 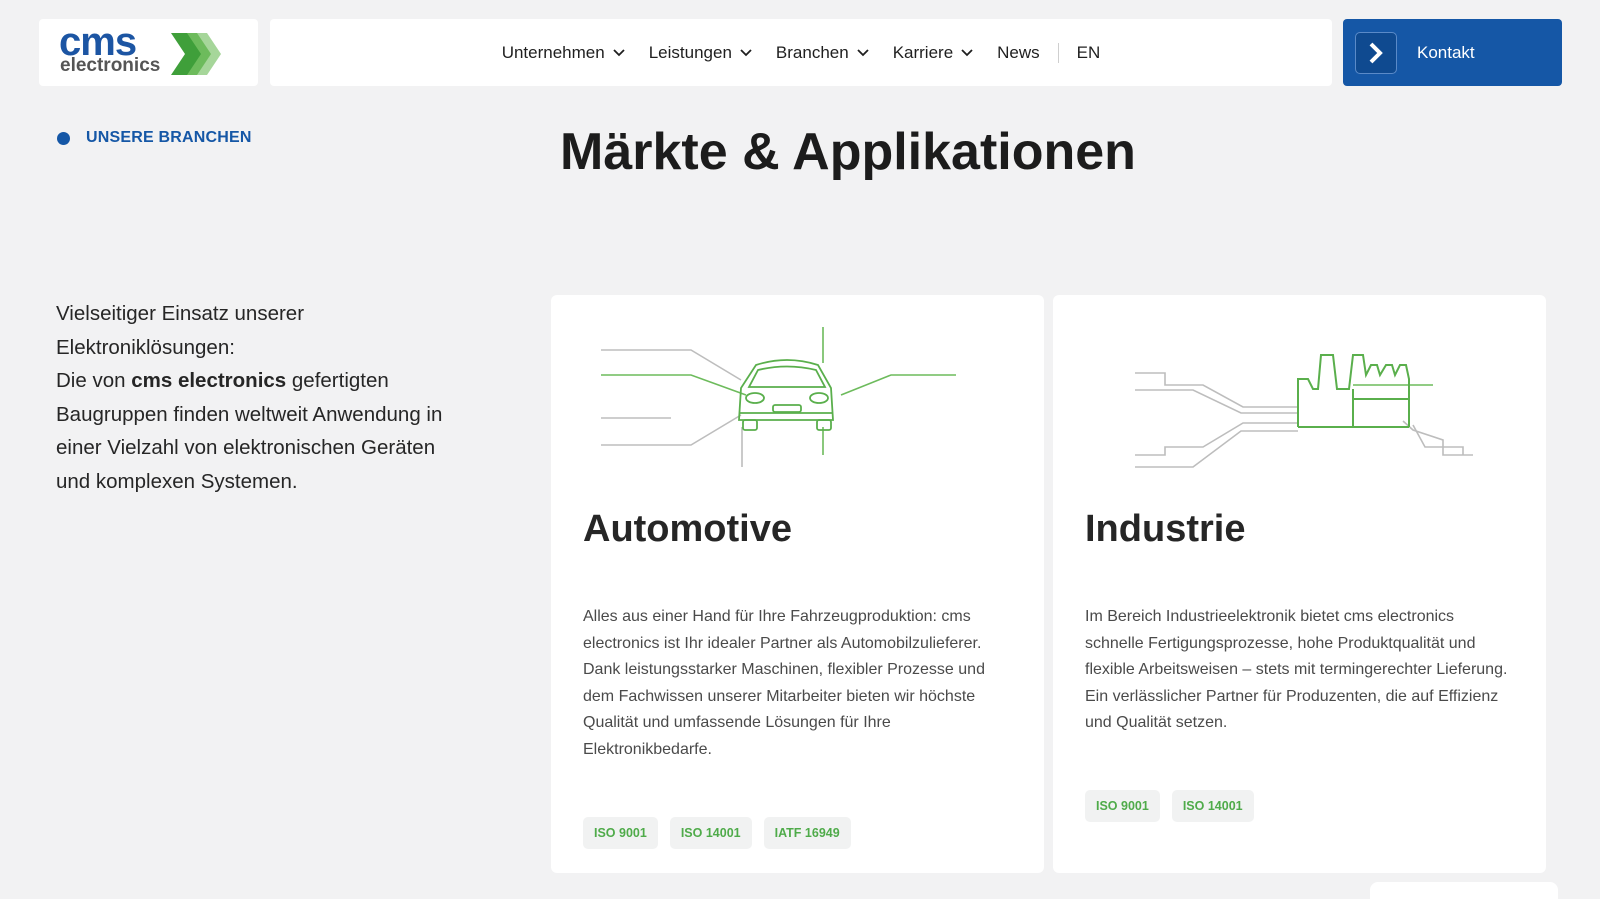 I want to click on certification-badges: ISO 9001 ISO 14001 IATF 16949, so click(x=717, y=833).